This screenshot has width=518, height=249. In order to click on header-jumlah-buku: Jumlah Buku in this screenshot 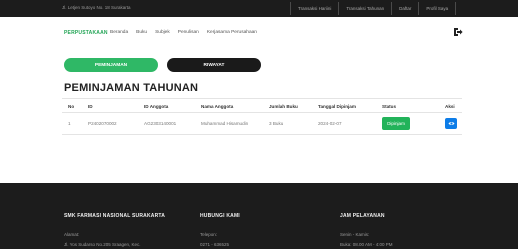, I will do `click(283, 106)`.